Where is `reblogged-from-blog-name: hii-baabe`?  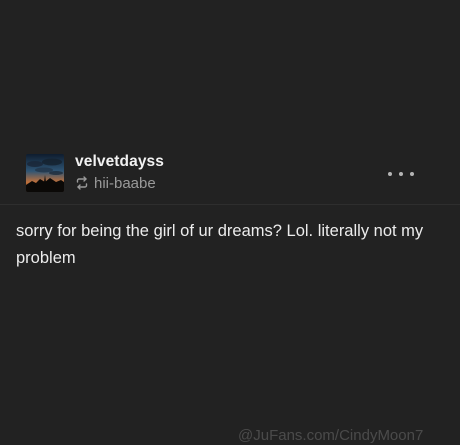 reblogged-from-blog-name: hii-baabe is located at coordinates (125, 183).